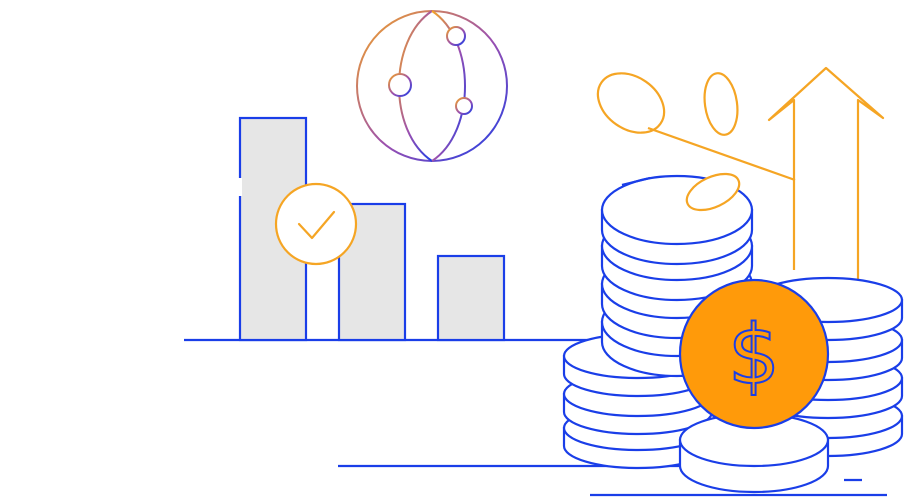 This screenshot has width=907, height=501. I want to click on dollar-coin-icon: $, so click(754, 354).